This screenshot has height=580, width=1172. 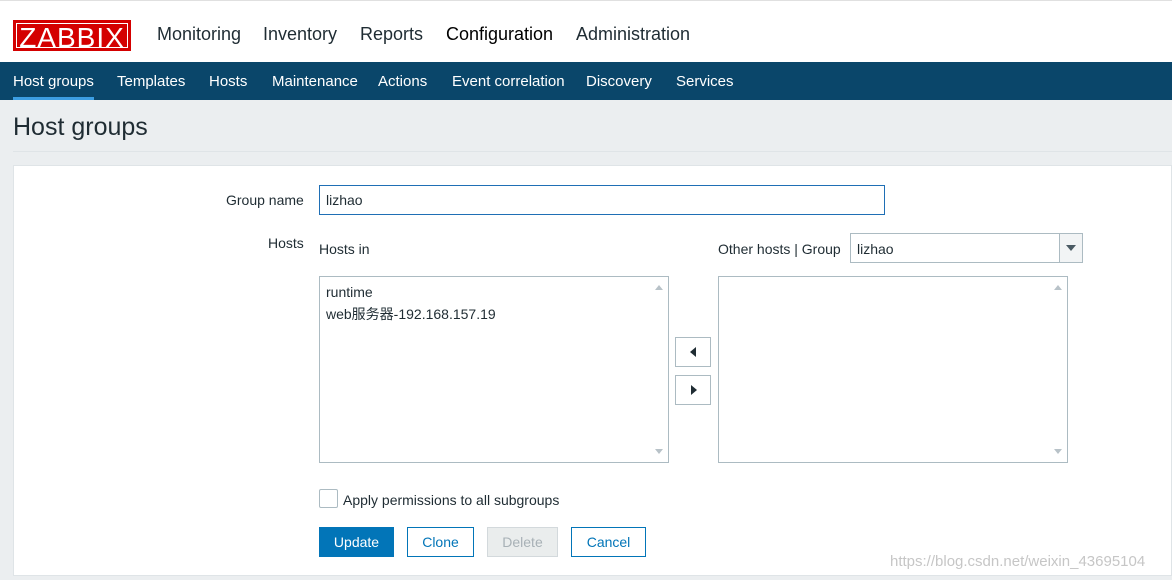 What do you see at coordinates (508, 81) in the screenshot?
I see `sub-nav-event-correlation: Event correlation` at bounding box center [508, 81].